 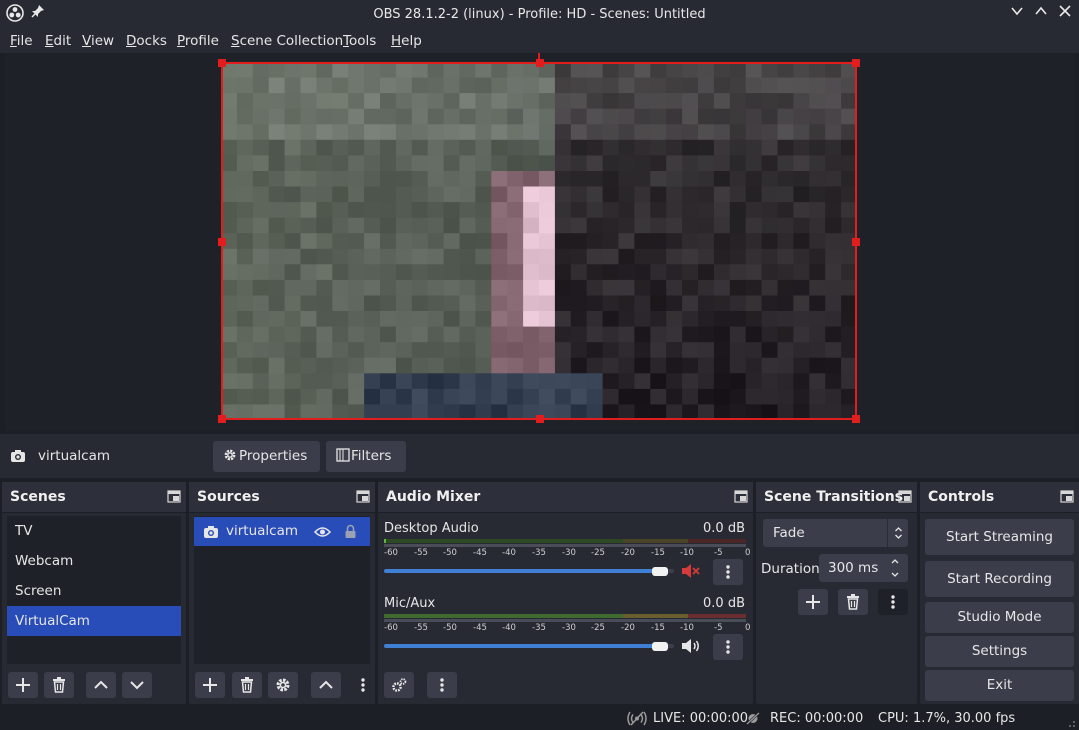 I want to click on scene-item-screen: Screen, so click(x=94, y=591).